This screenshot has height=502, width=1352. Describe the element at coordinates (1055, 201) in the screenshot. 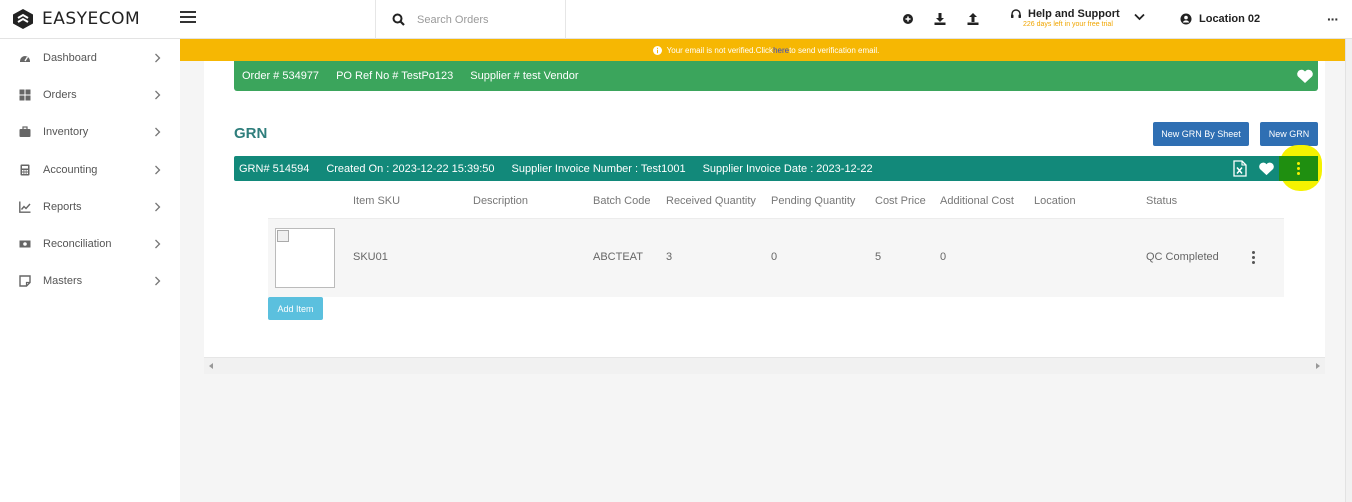

I see `column-header-location: Location` at that location.